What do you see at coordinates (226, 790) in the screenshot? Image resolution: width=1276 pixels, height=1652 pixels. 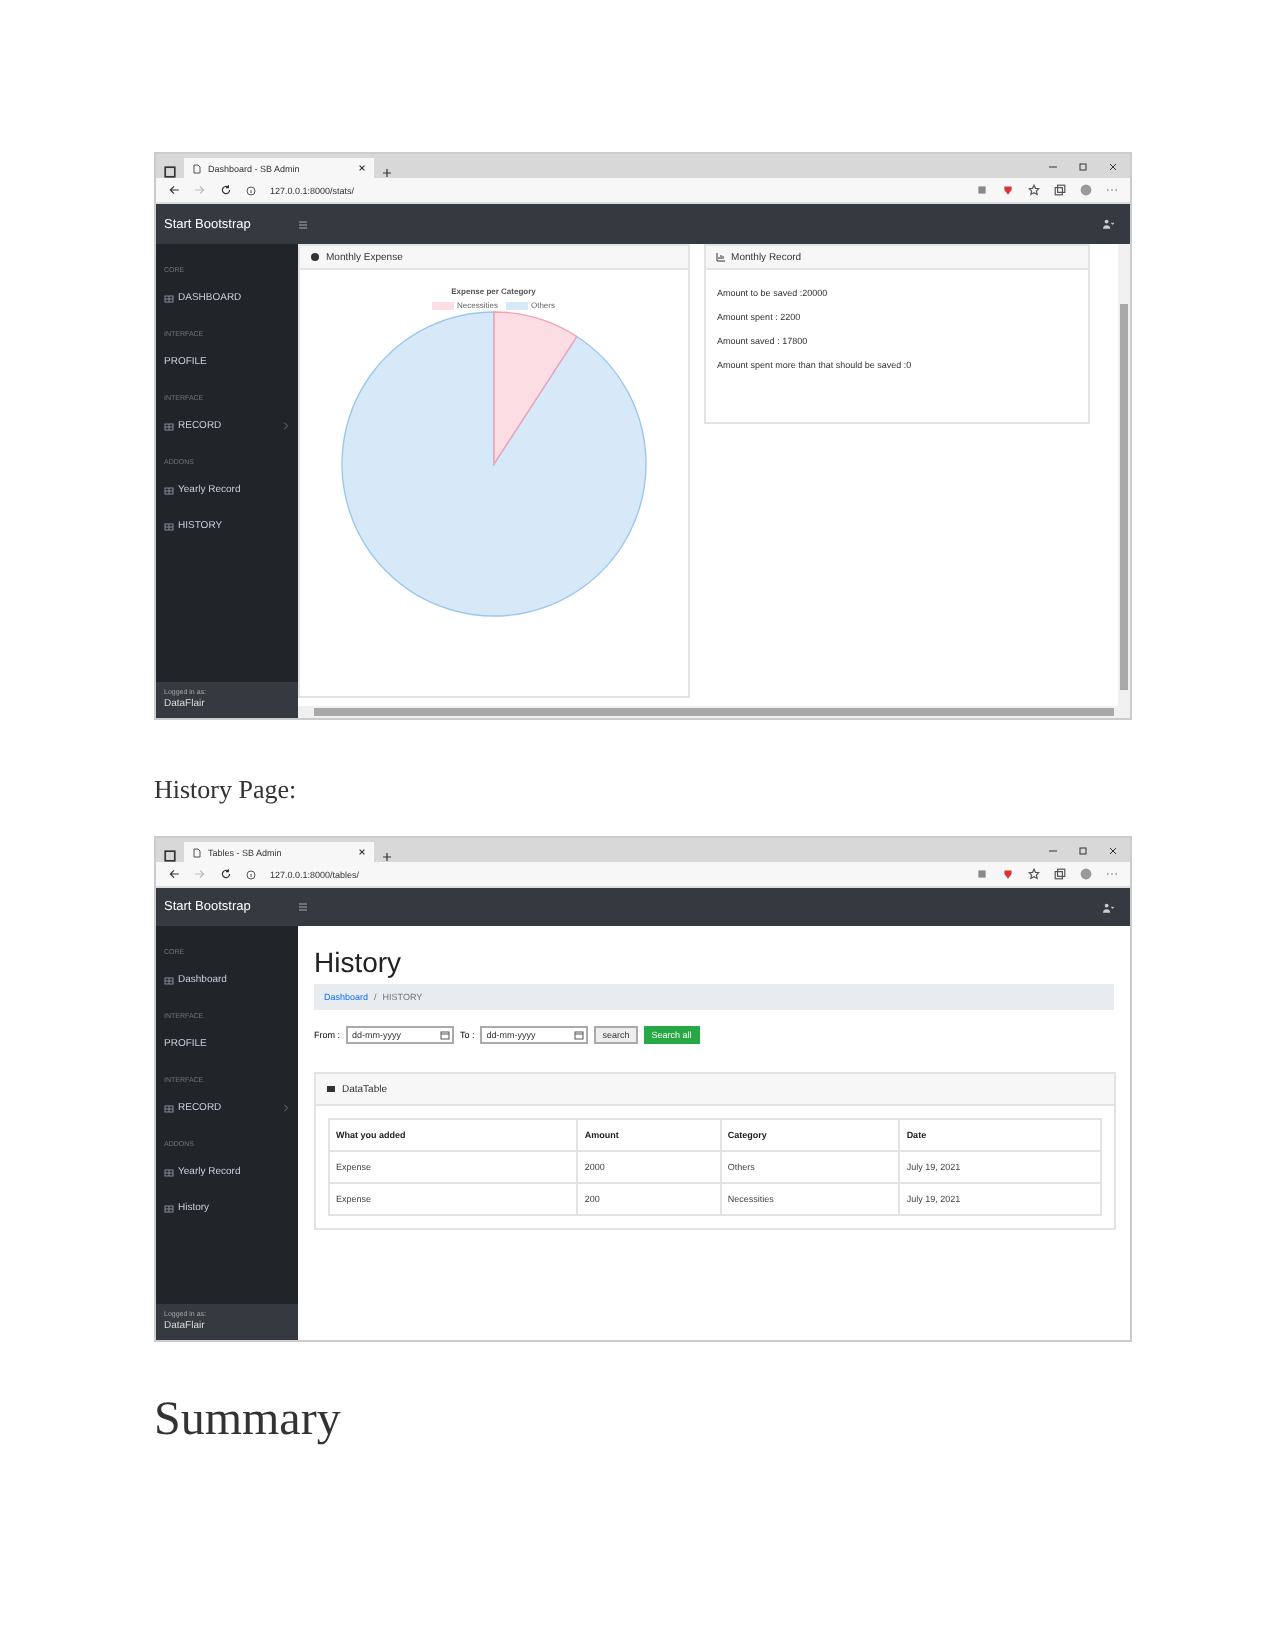 I see `caption: History Page:` at bounding box center [226, 790].